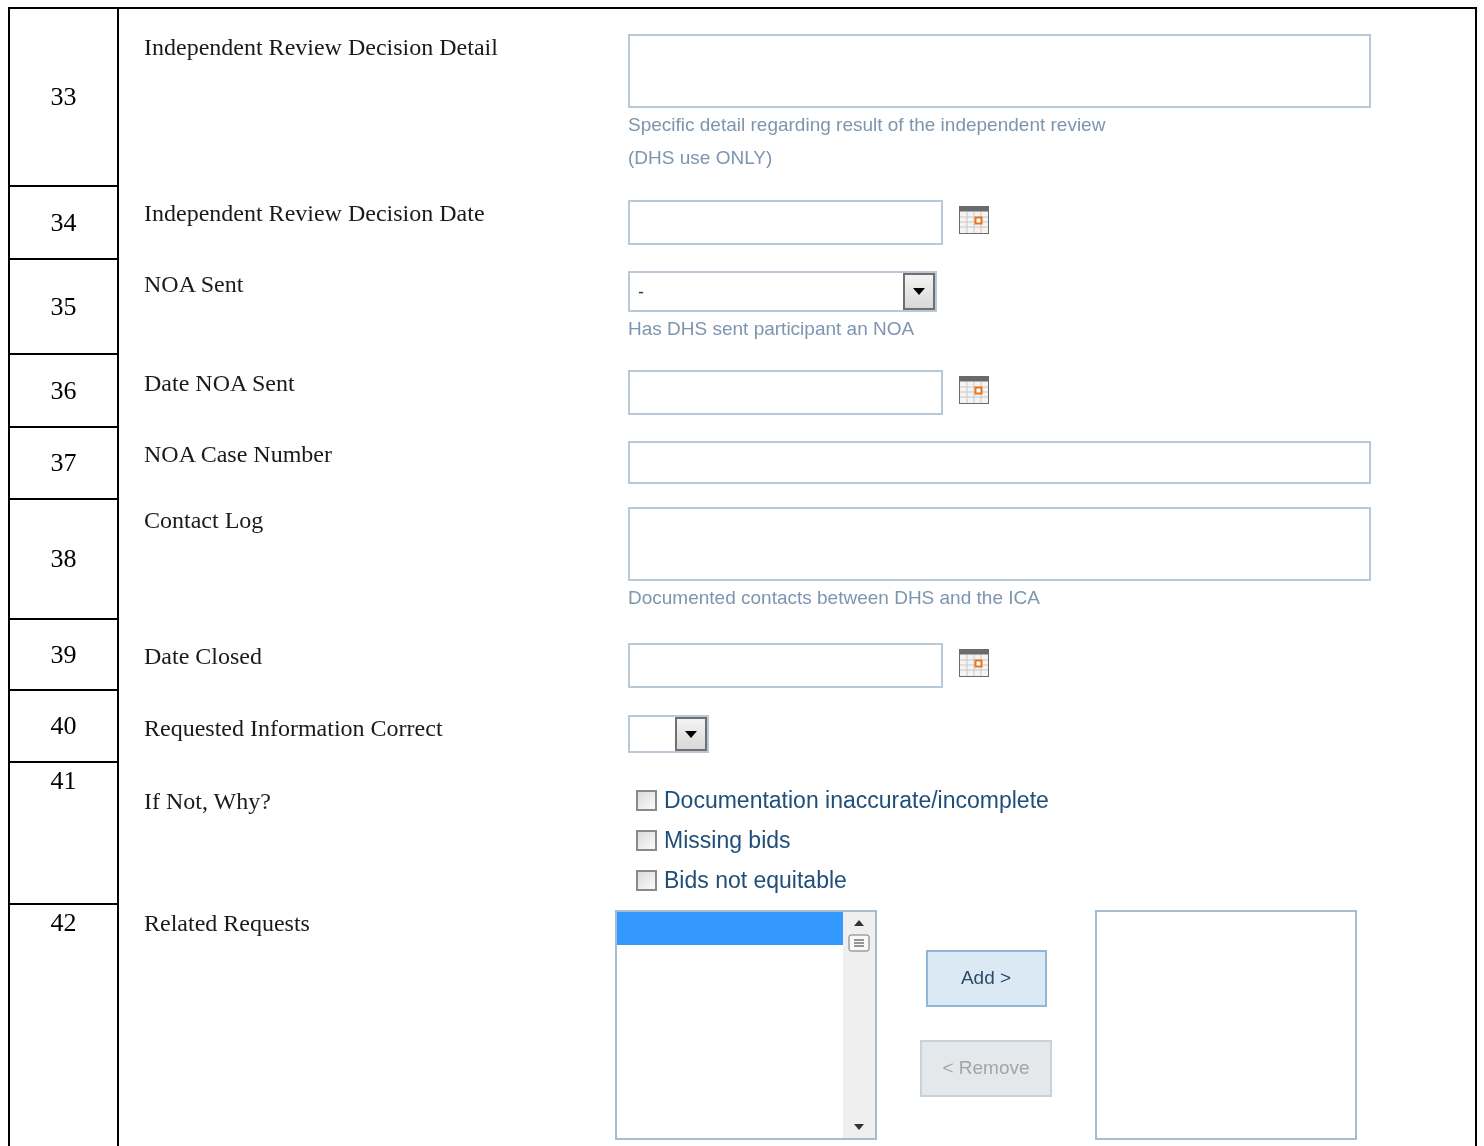  I want to click on row-number: 40, so click(63, 726).